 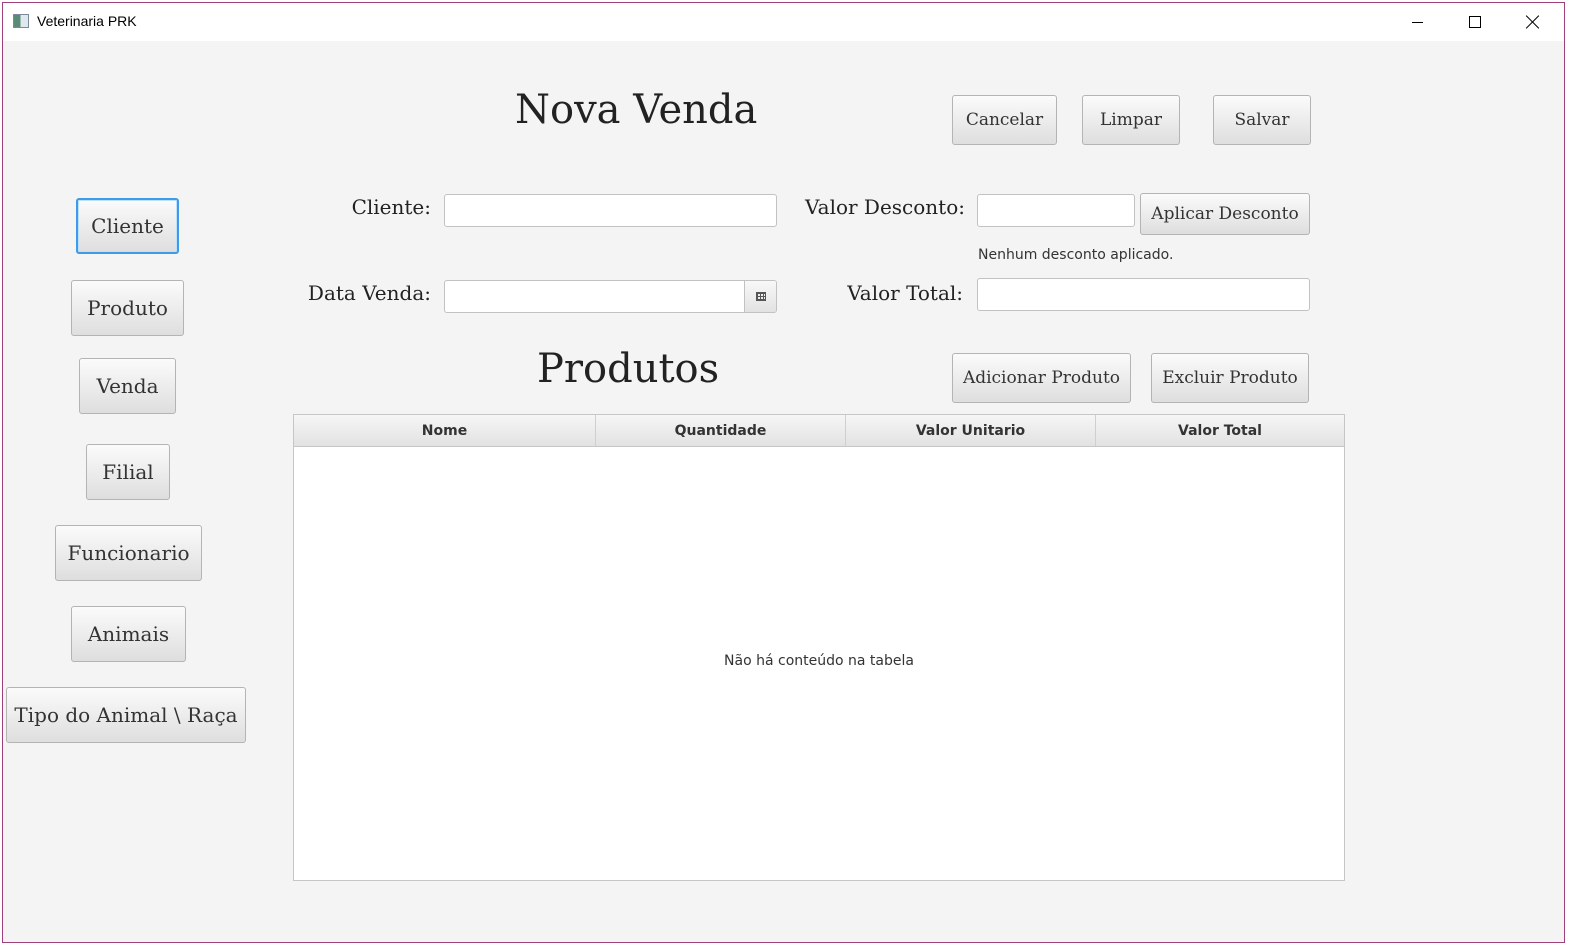 I want to click on title-bar: Veterinaria PRK, so click(x=783, y=22).